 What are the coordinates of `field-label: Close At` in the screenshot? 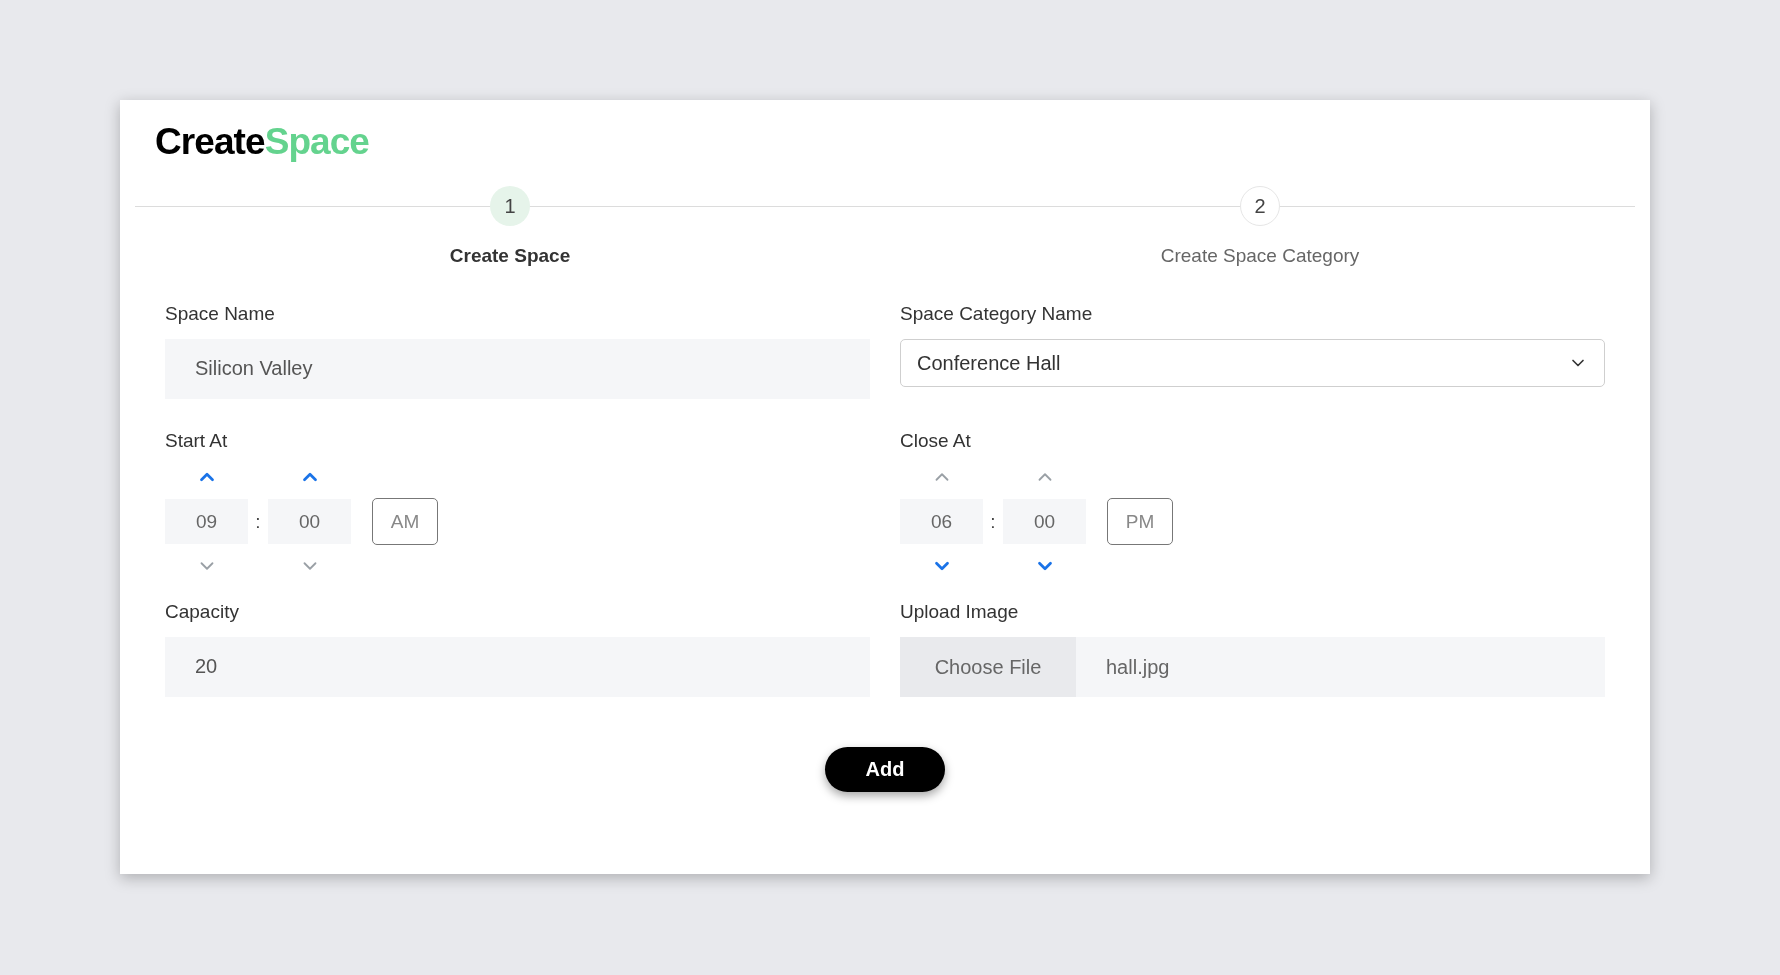 It's located at (936, 440).